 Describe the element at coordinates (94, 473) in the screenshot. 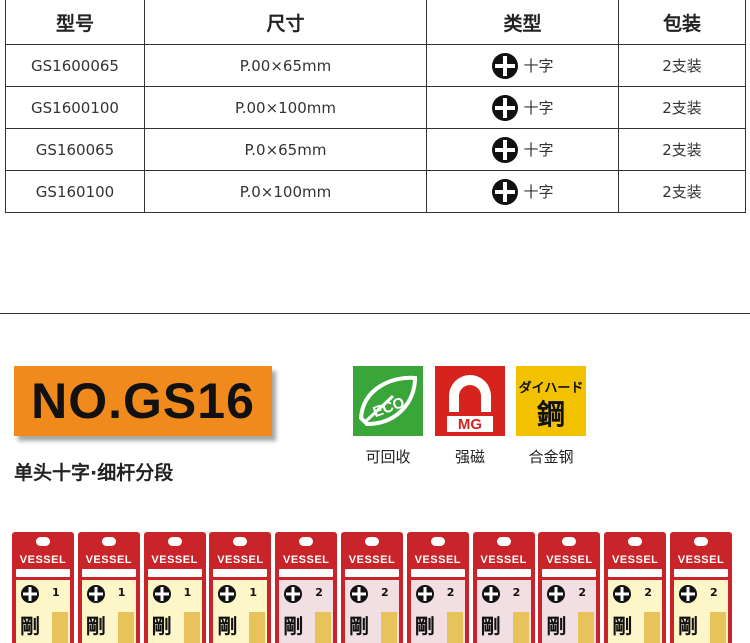

I see `product-subtitle: 单头十字·细杆分段` at that location.